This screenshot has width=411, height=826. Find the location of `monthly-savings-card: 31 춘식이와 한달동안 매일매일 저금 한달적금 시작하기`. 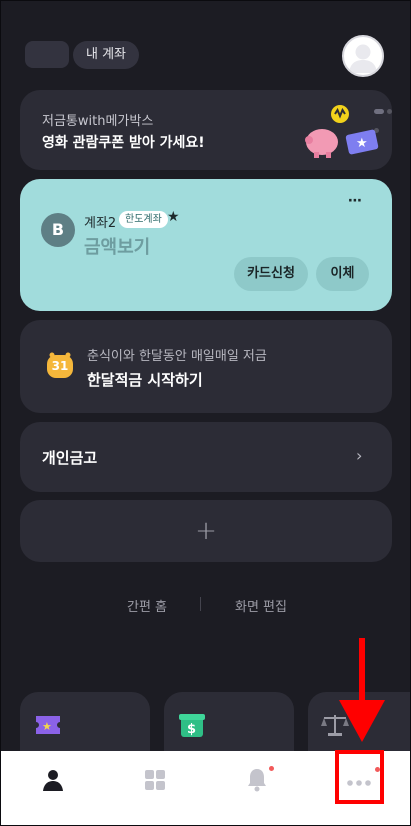

monthly-savings-card: 31 춘식이와 한달동안 매일매일 저금 한달적금 시작하기 is located at coordinates (206, 366).